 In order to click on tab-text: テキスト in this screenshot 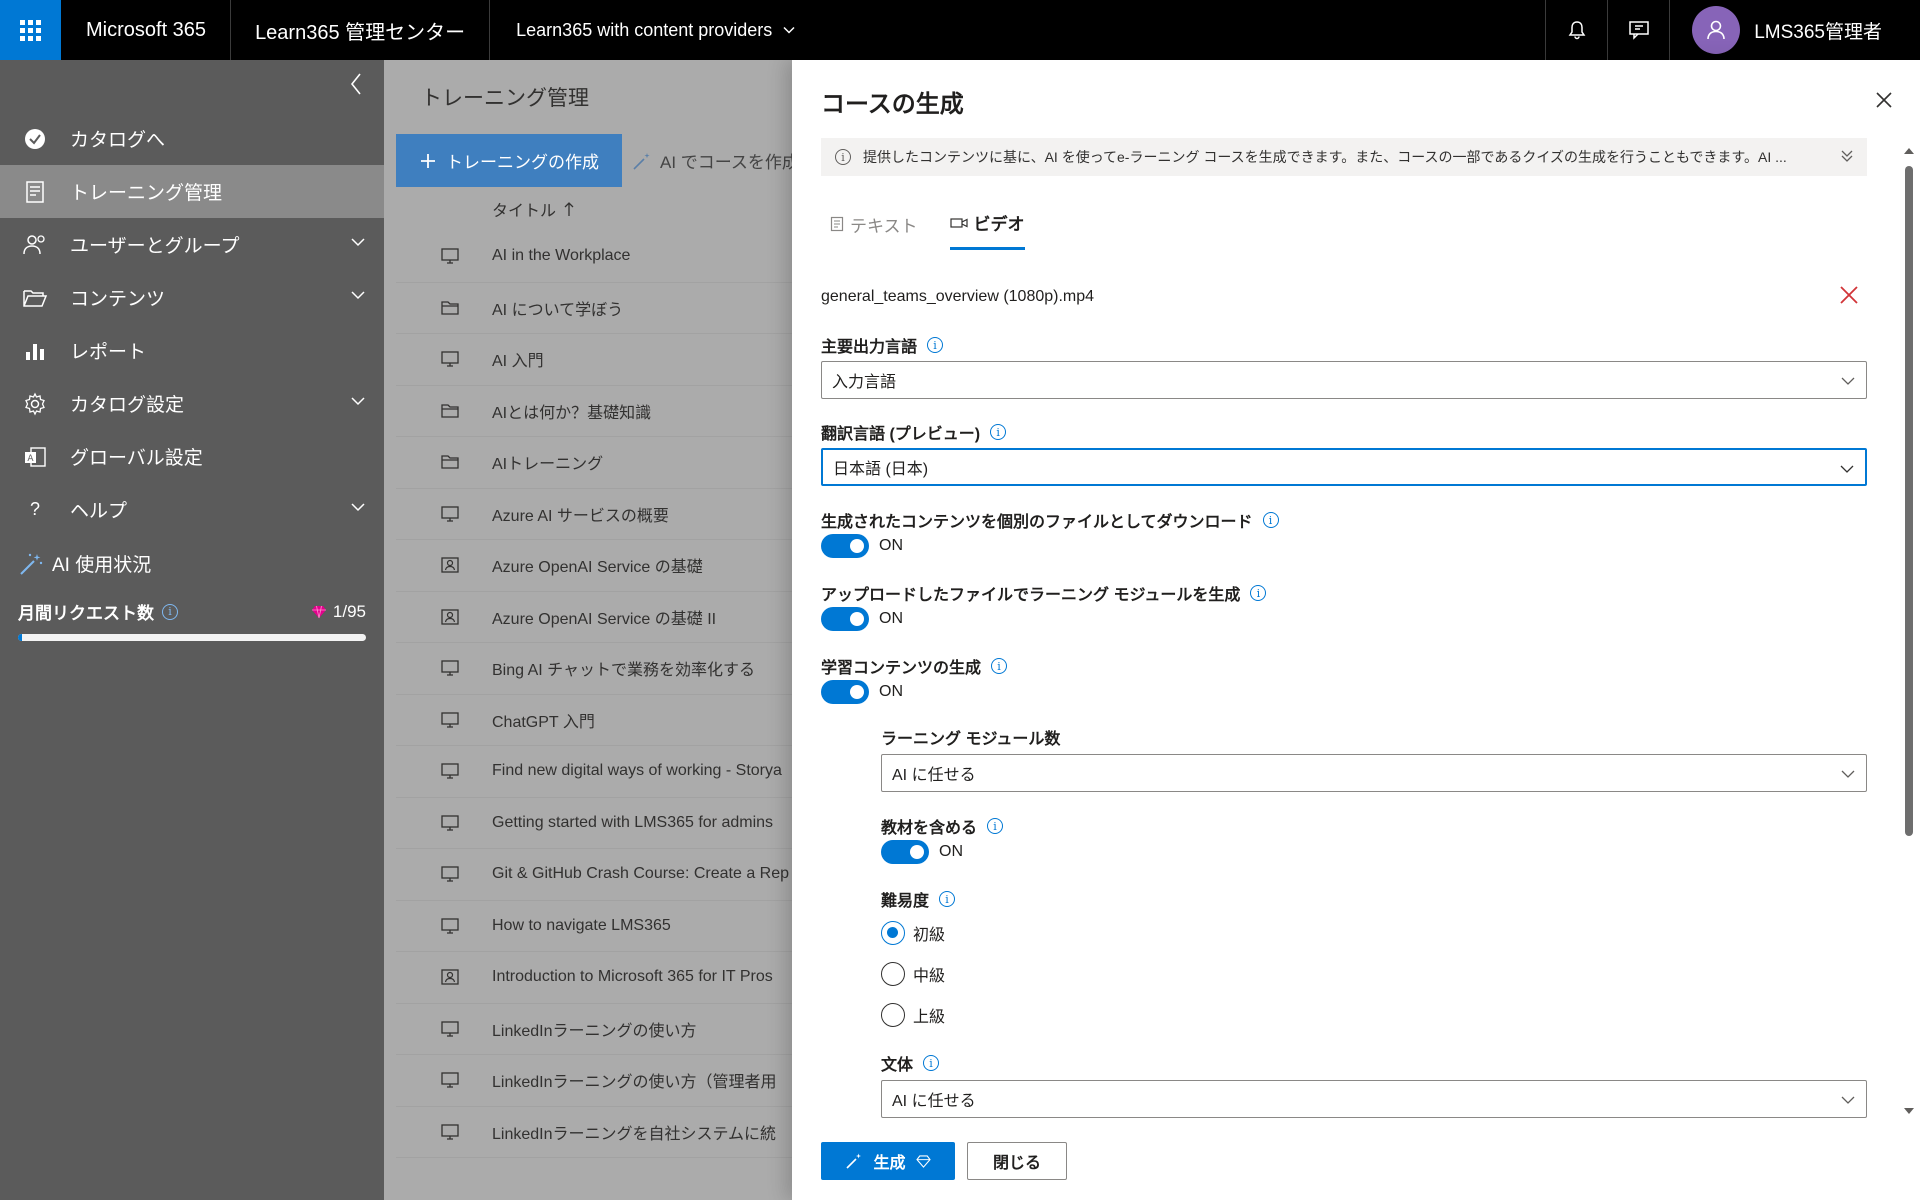, I will do `click(874, 230)`.